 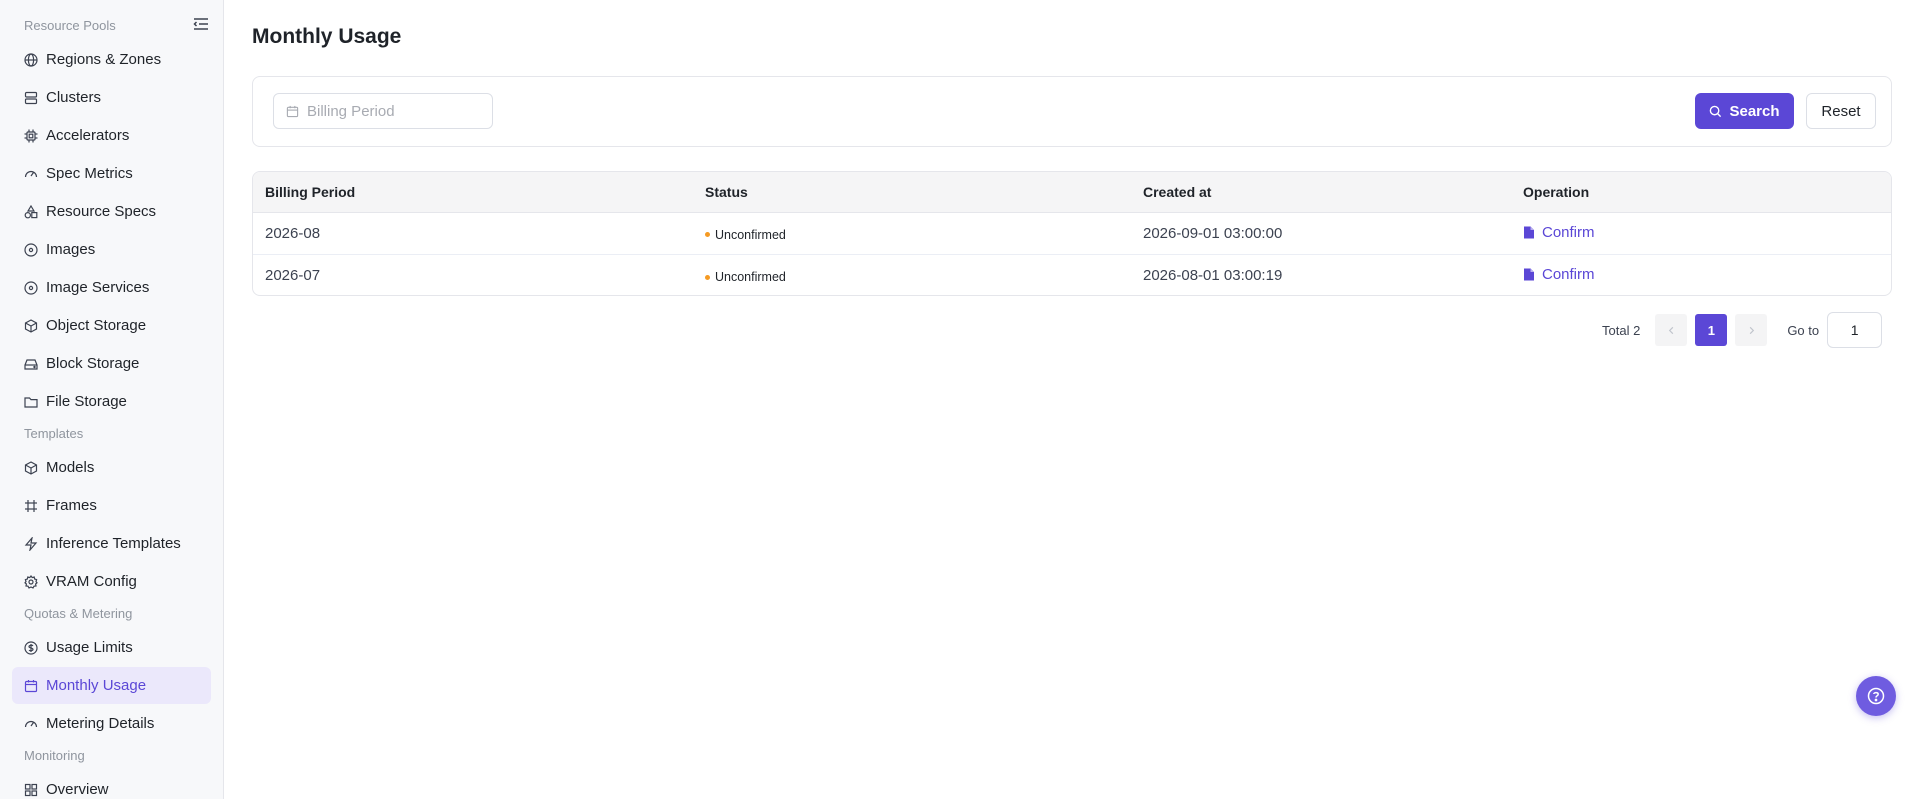 I want to click on reset-button: Reset, so click(x=1841, y=111).